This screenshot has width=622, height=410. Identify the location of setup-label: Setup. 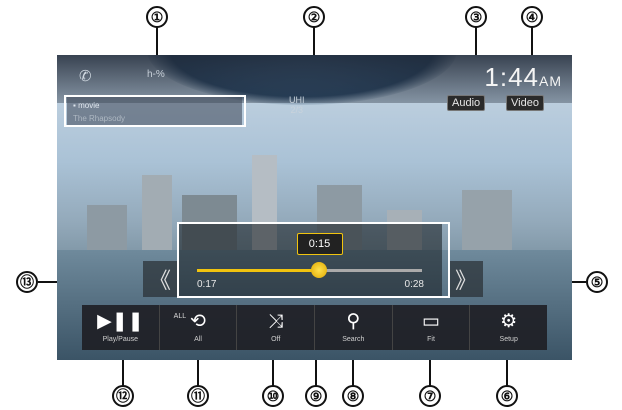
(508, 339).